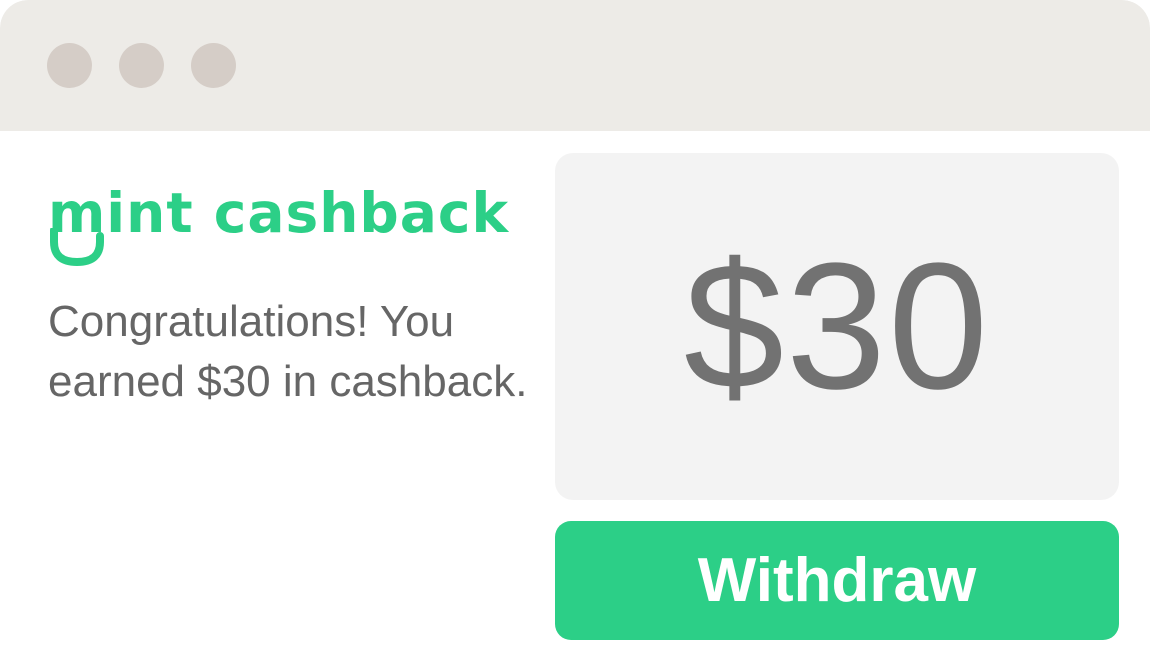  Describe the element at coordinates (279, 213) in the screenshot. I see `logo-text: mint cashback` at that location.